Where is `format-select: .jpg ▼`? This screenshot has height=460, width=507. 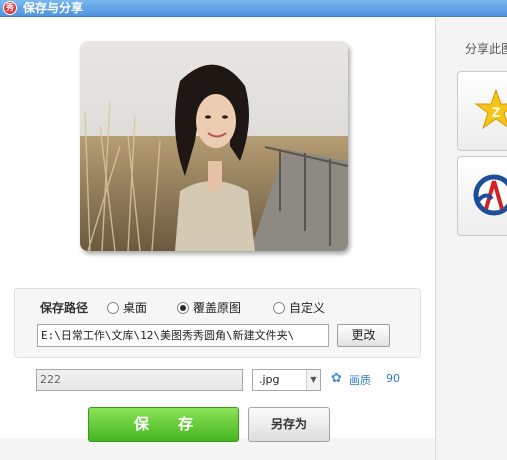
format-select: .jpg ▼ is located at coordinates (286, 380).